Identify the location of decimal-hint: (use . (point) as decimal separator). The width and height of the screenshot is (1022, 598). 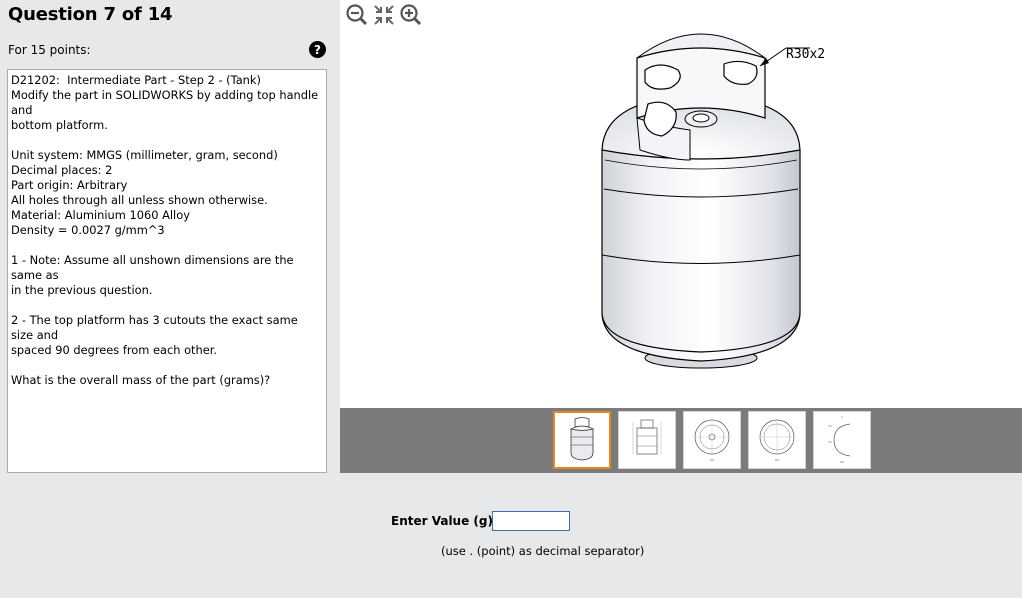
(543, 551).